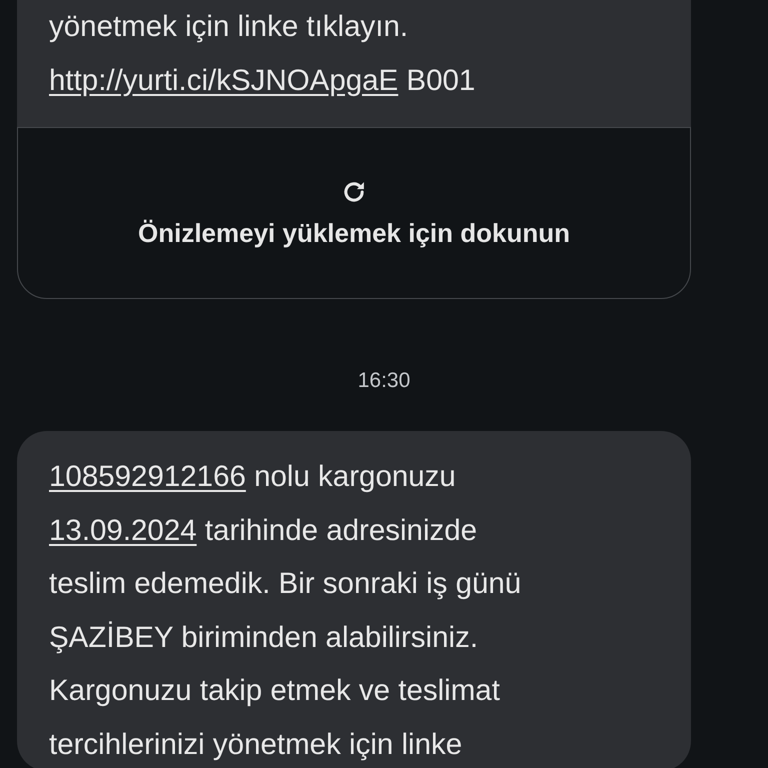  I want to click on link: 13.09.2024, so click(123, 530).